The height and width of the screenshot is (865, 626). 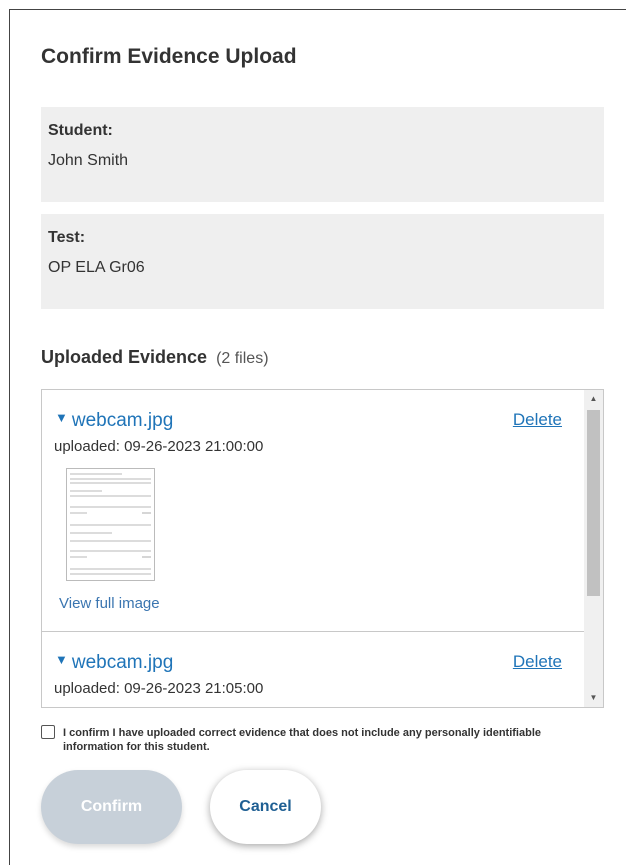 I want to click on evidence-heading: Uploaded Evidence (2 files), so click(x=155, y=357).